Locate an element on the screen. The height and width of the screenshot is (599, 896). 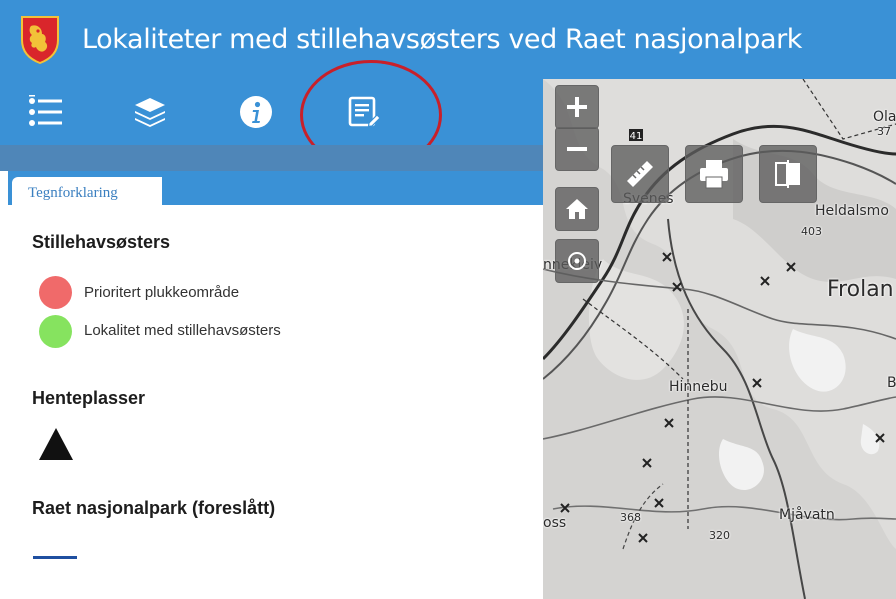
locate-button is located at coordinates (577, 261).